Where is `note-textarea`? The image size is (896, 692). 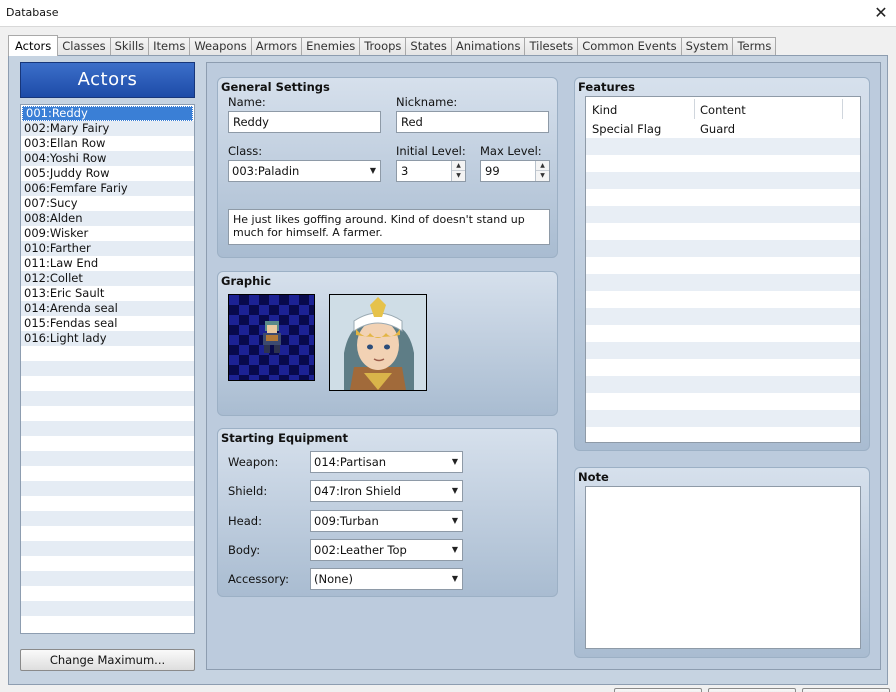
note-textarea is located at coordinates (723, 567).